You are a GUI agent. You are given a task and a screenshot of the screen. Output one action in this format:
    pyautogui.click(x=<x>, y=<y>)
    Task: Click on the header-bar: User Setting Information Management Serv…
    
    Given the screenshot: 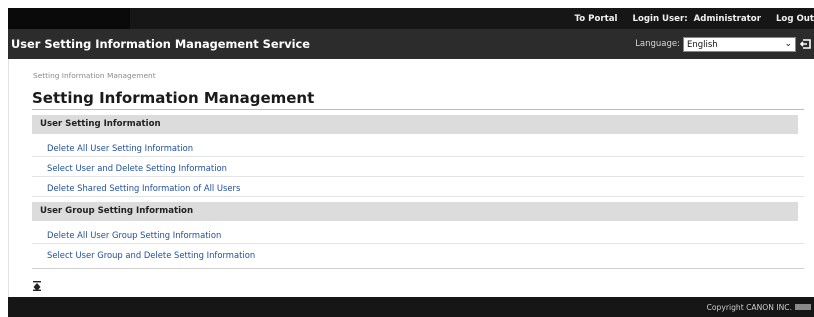 What is the action you would take?
    pyautogui.click(x=411, y=44)
    